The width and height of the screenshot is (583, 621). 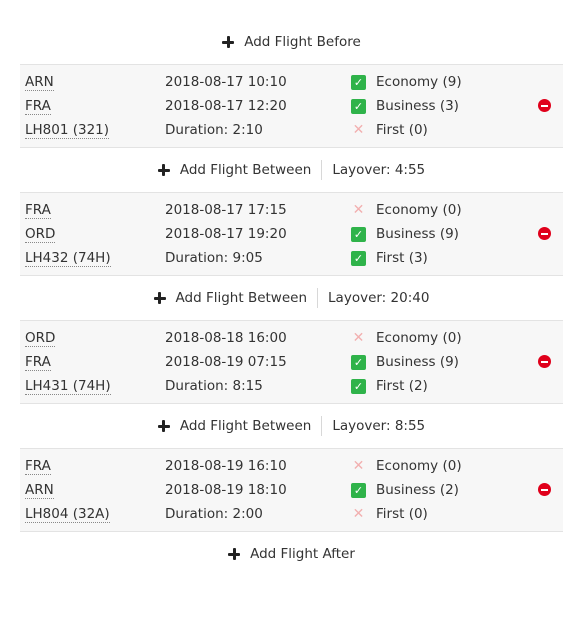 What do you see at coordinates (226, 490) in the screenshot?
I see `arrival-time: 2018-08-19 18:10` at bounding box center [226, 490].